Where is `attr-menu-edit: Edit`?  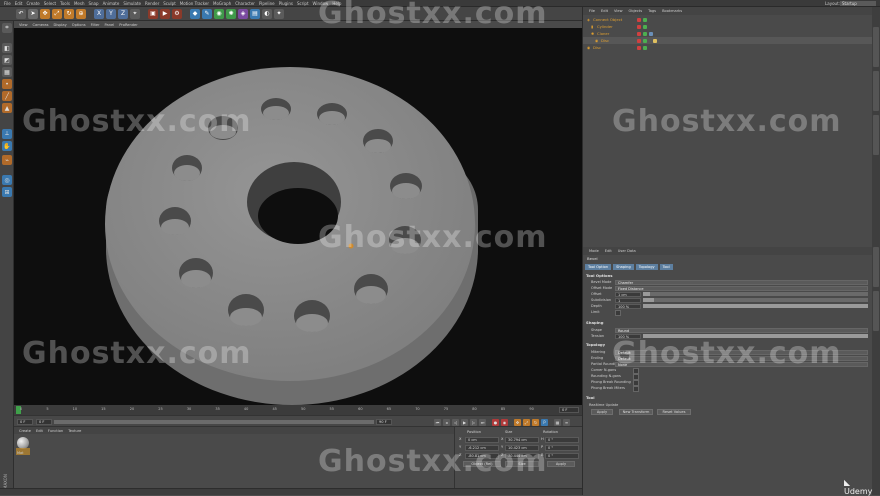 attr-menu-edit: Edit is located at coordinates (608, 251).